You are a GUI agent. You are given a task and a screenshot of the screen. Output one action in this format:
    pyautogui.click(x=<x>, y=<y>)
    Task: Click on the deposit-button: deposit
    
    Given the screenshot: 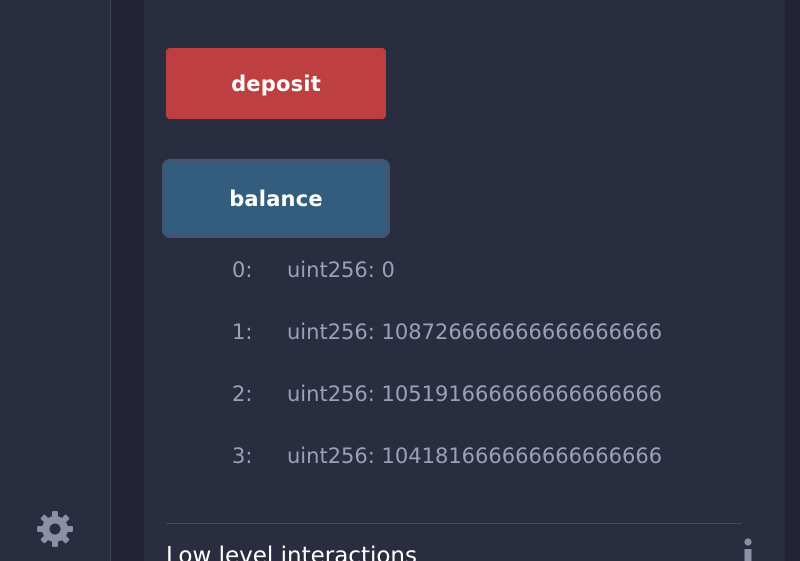 What is the action you would take?
    pyautogui.click(x=276, y=83)
    